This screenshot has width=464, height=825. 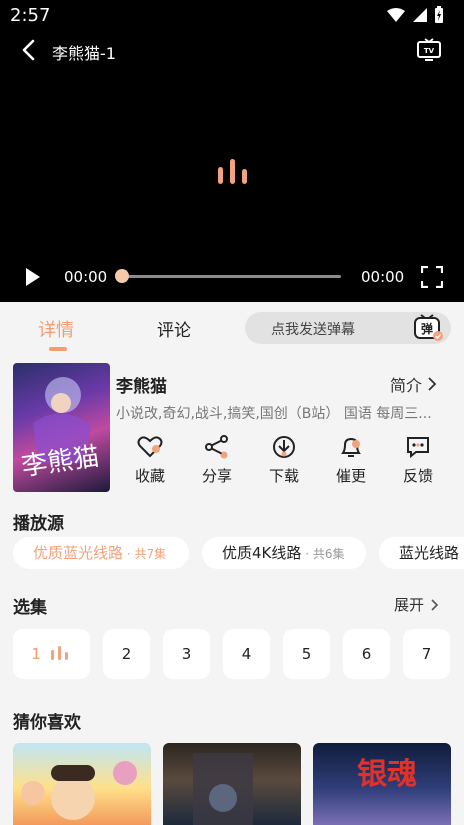 What do you see at coordinates (284, 447) in the screenshot?
I see `download-icon` at bounding box center [284, 447].